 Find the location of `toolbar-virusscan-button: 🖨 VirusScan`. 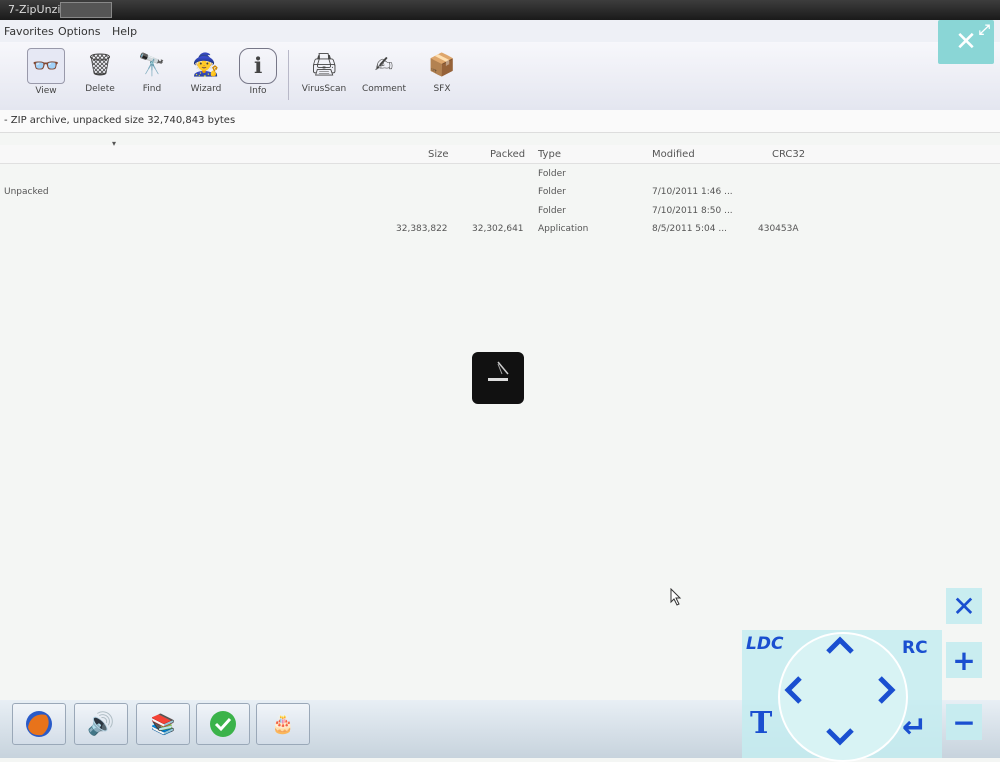

toolbar-virusscan-button: 🖨 VirusScan is located at coordinates (324, 71).